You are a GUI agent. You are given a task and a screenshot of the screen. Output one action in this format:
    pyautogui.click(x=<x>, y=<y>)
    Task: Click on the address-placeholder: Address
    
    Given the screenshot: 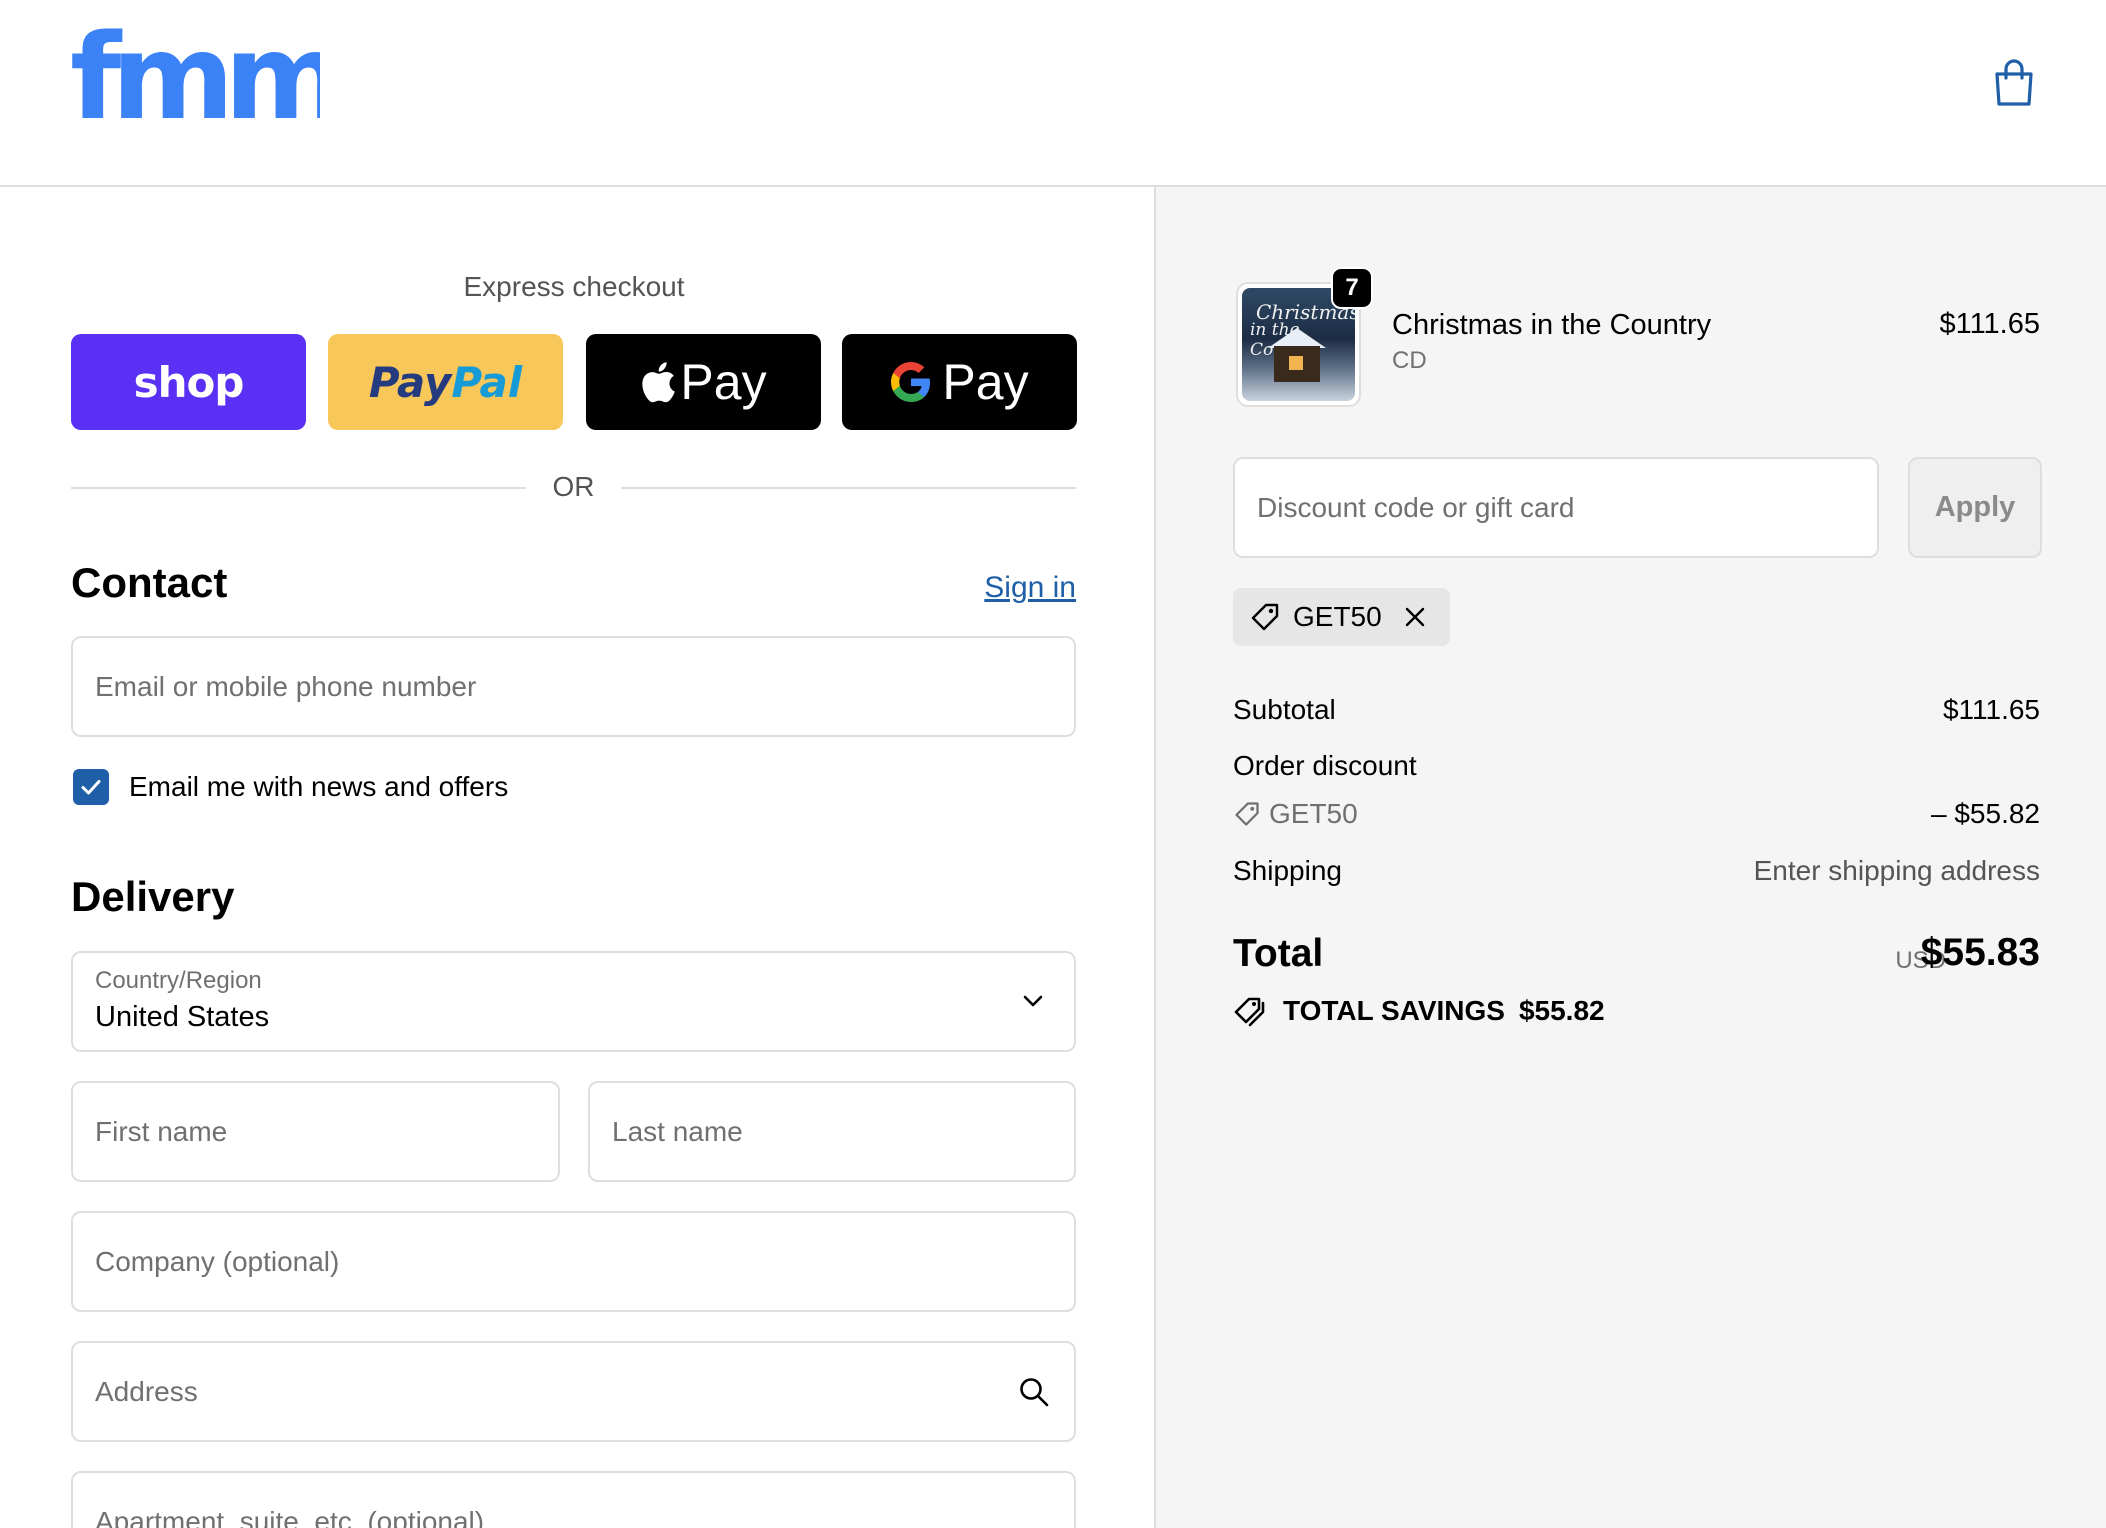 What is the action you would take?
    pyautogui.click(x=146, y=1391)
    